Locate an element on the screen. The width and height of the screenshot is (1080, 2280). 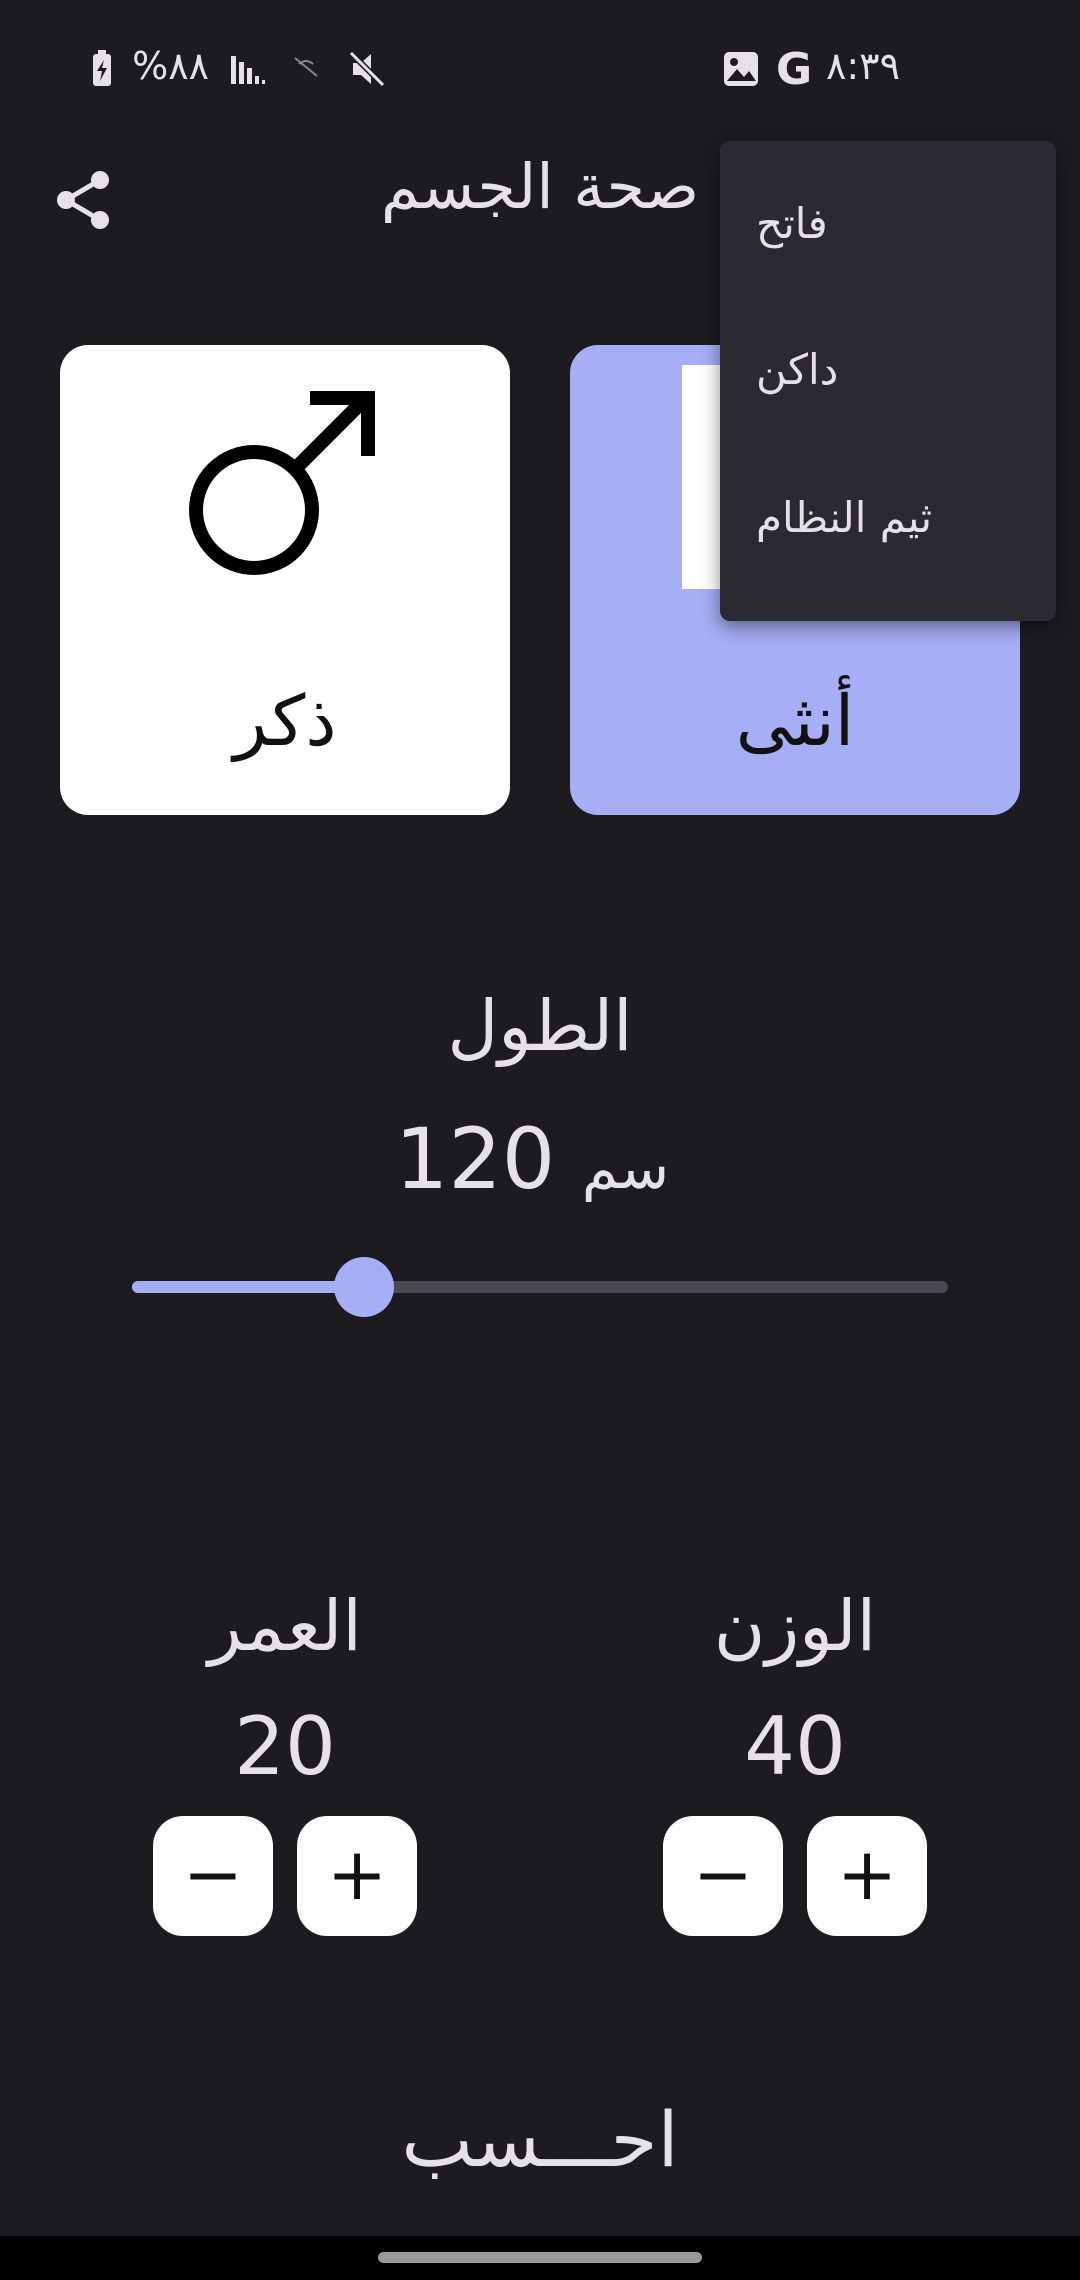
clock: ٨:٣٩ is located at coordinates (862, 66).